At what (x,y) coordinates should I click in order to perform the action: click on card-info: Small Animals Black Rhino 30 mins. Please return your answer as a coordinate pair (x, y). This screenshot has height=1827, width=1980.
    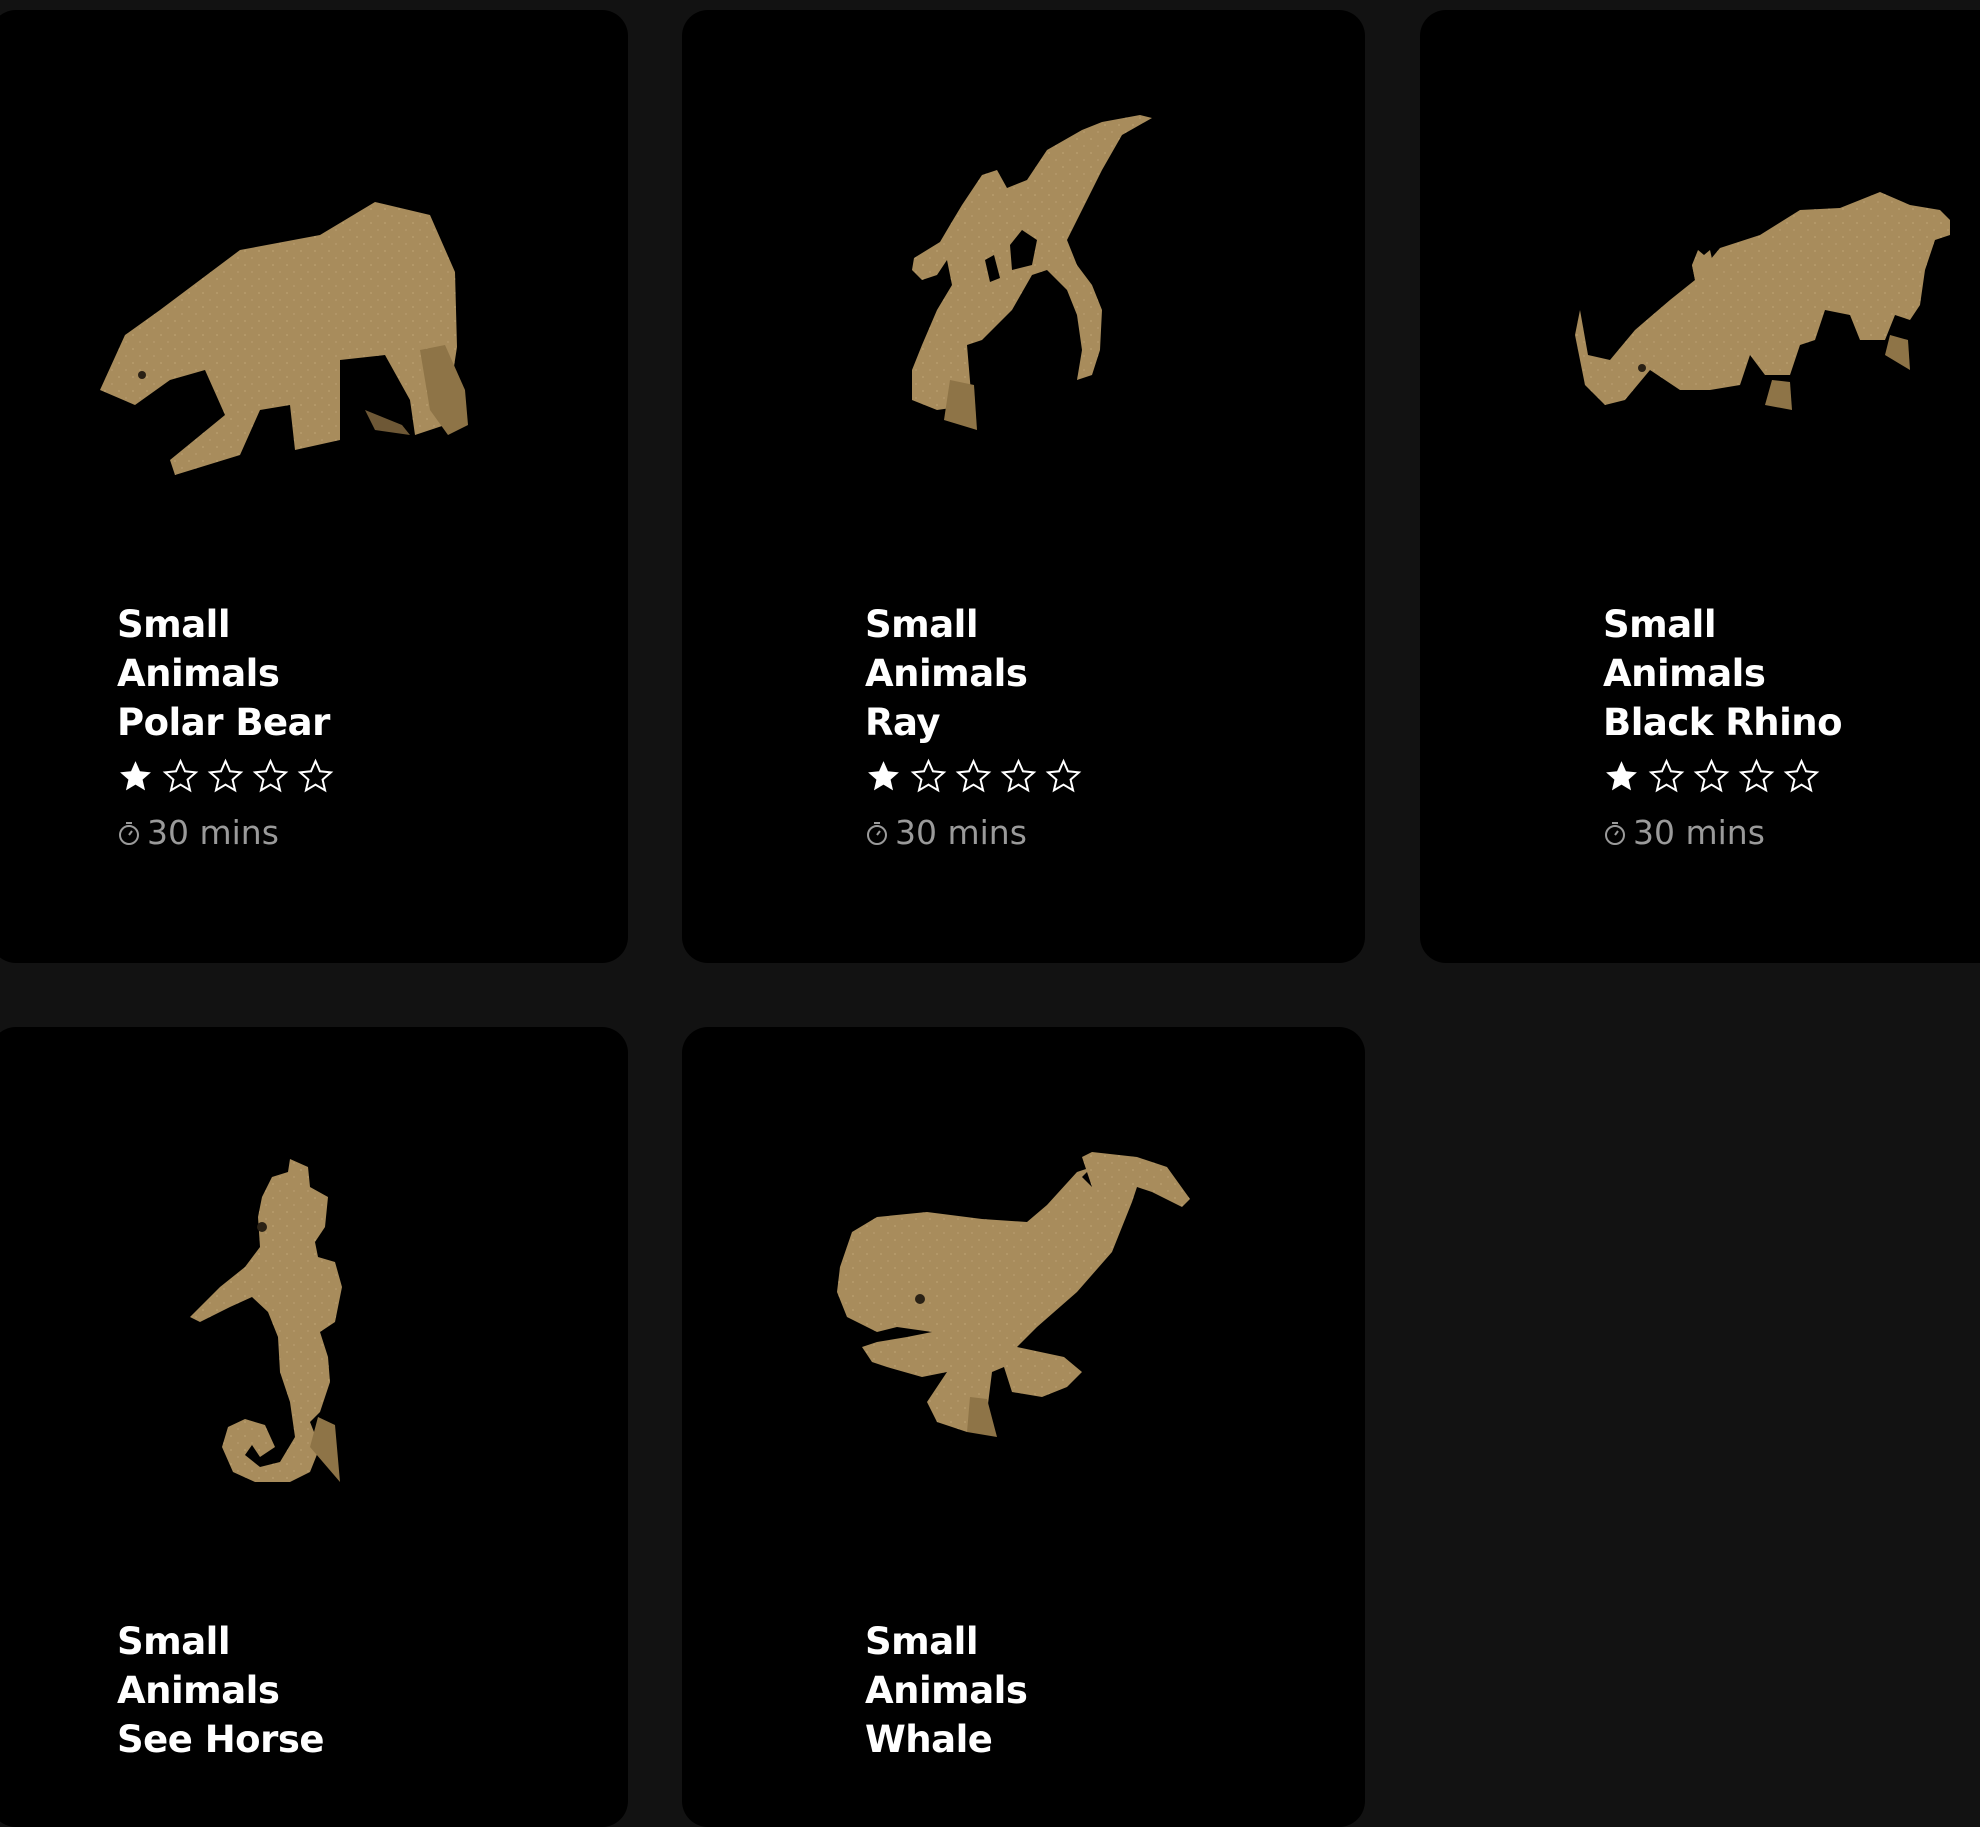
    Looking at the image, I should click on (1723, 726).